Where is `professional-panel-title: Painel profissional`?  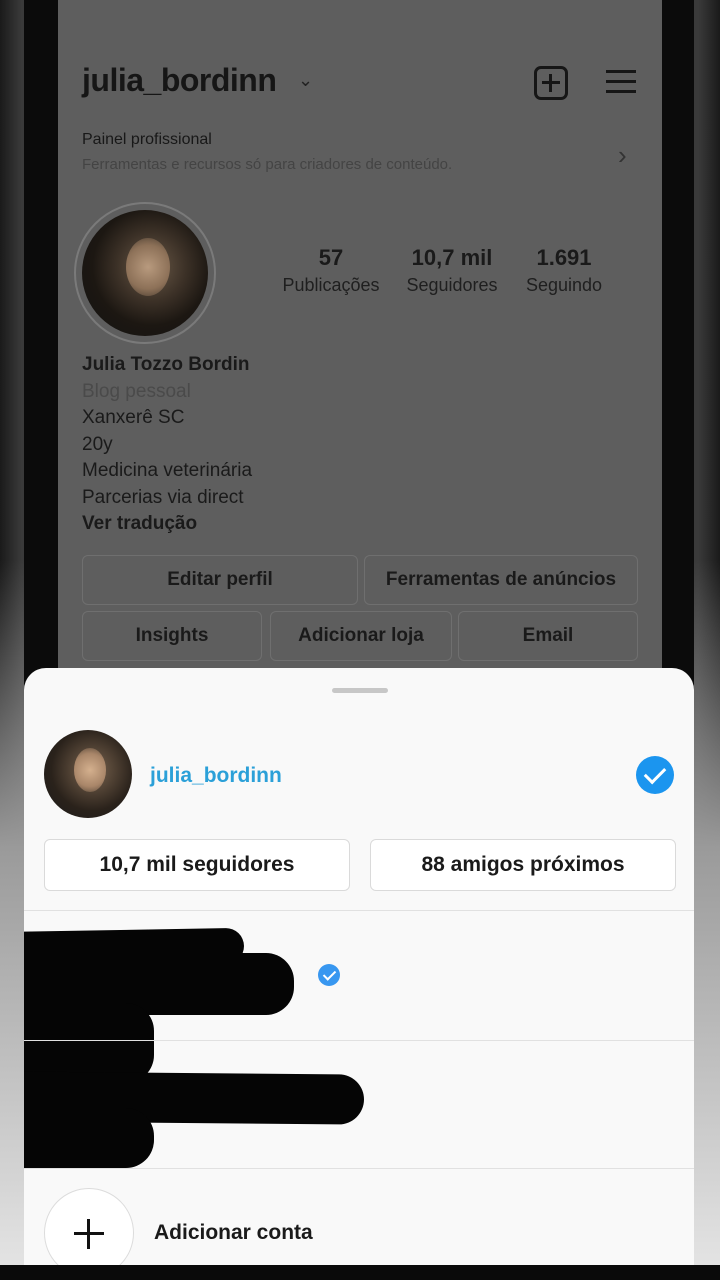
professional-panel-title: Painel profissional is located at coordinates (147, 140).